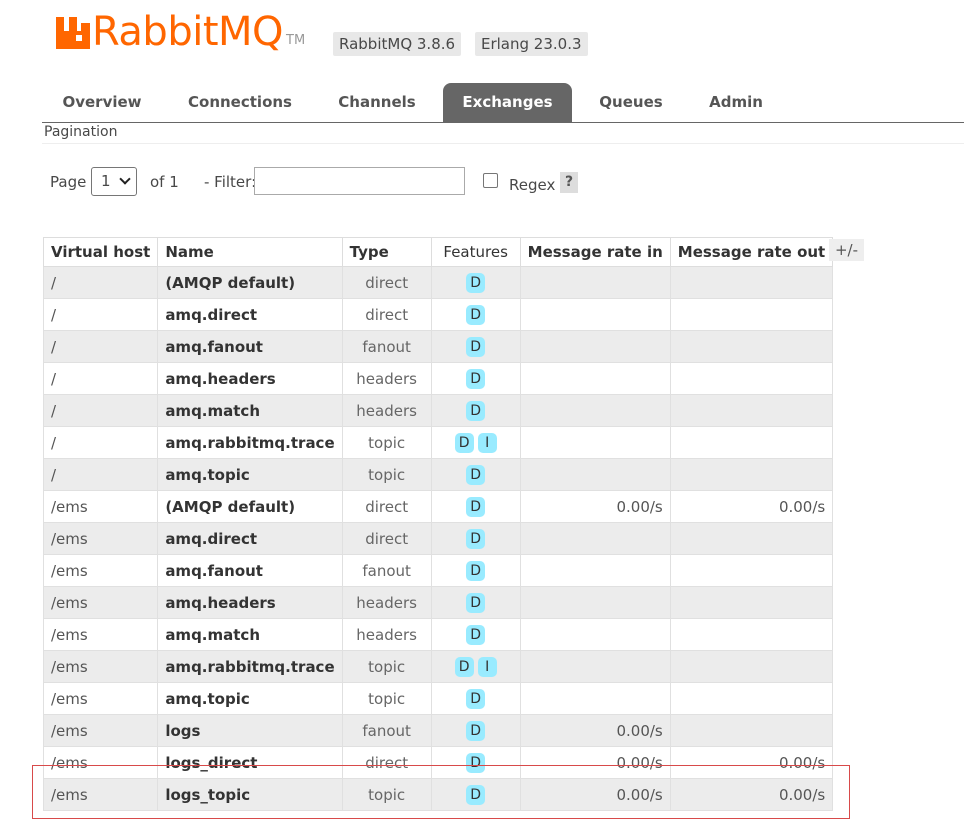  Describe the element at coordinates (397, 44) in the screenshot. I see `rabbitmq-version-badge: RabbitMQ 3.8.6` at that location.